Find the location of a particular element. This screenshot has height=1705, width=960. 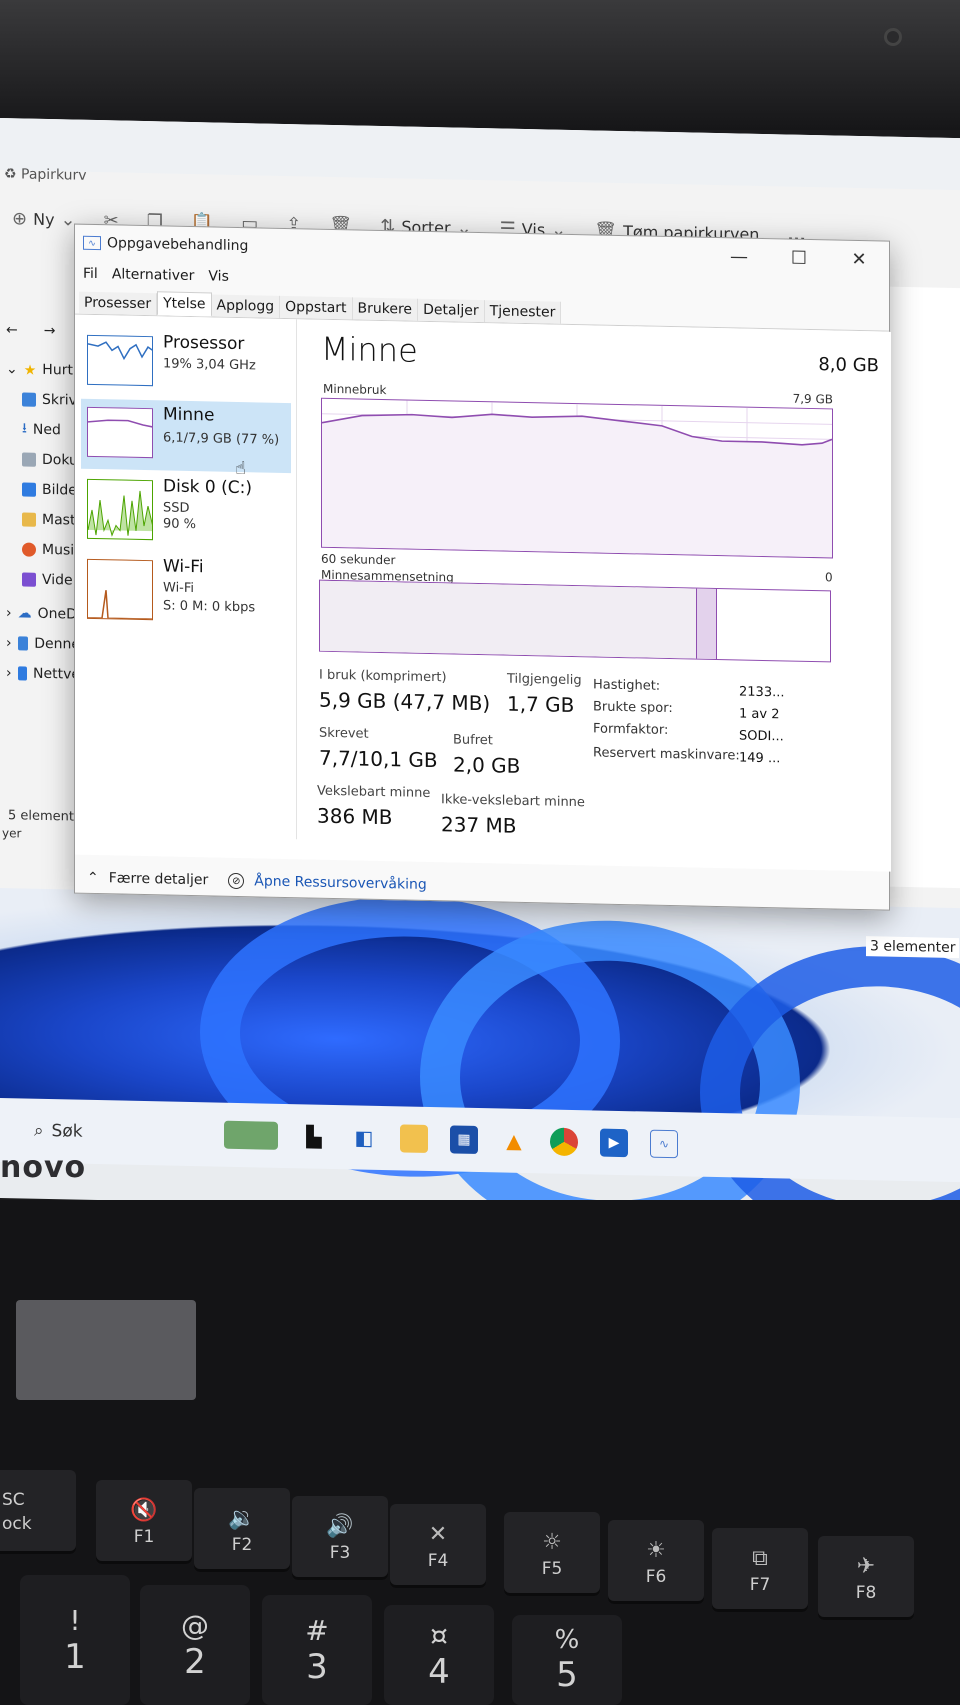

chevron-right-icon: › is located at coordinates (9, 643).